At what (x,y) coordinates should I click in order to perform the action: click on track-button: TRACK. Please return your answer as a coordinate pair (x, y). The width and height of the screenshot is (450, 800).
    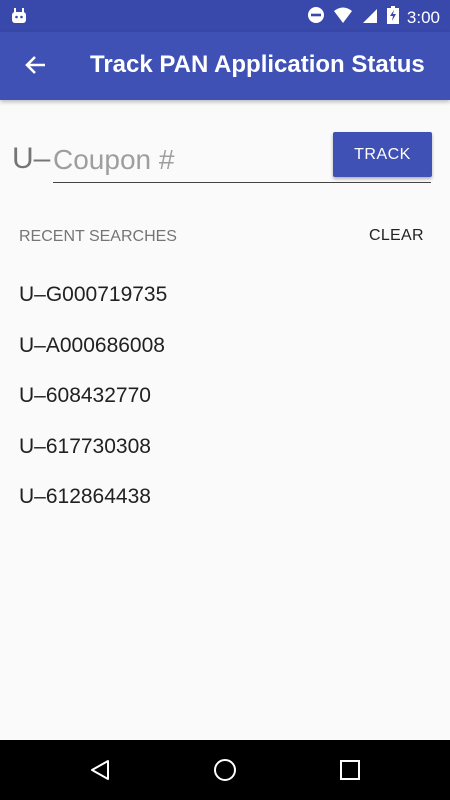
    Looking at the image, I should click on (382, 154).